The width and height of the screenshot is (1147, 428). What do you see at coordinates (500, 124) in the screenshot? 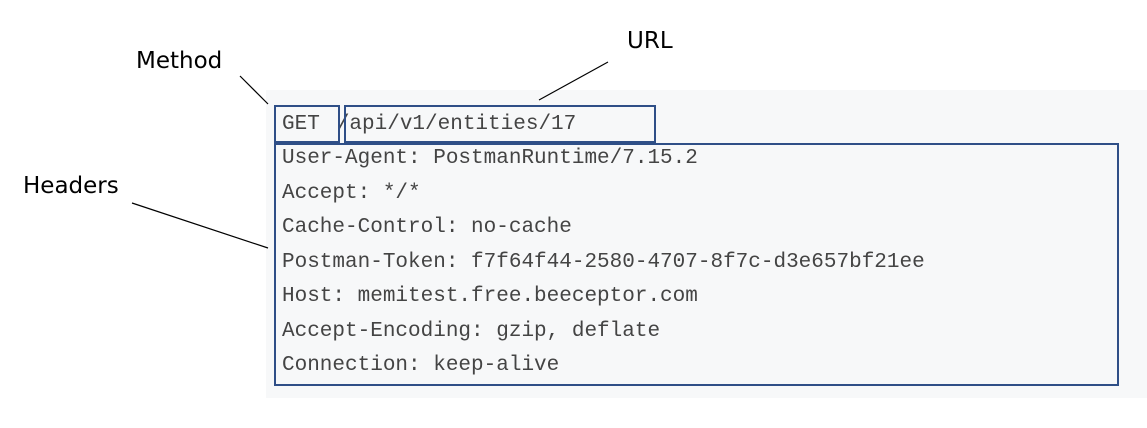
I see `url-highlight-box` at bounding box center [500, 124].